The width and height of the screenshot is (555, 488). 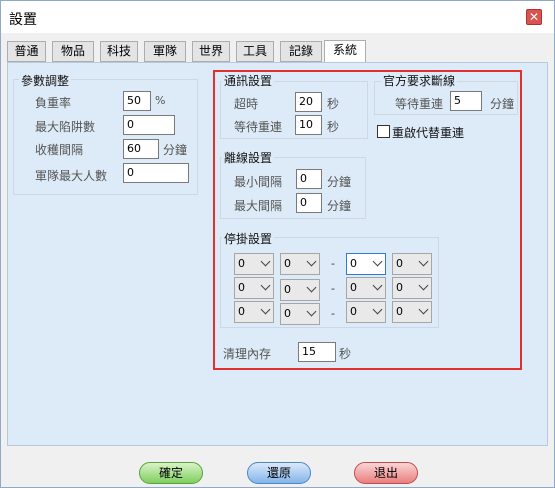 I want to click on collect-unit: 分鐘, so click(x=175, y=150).